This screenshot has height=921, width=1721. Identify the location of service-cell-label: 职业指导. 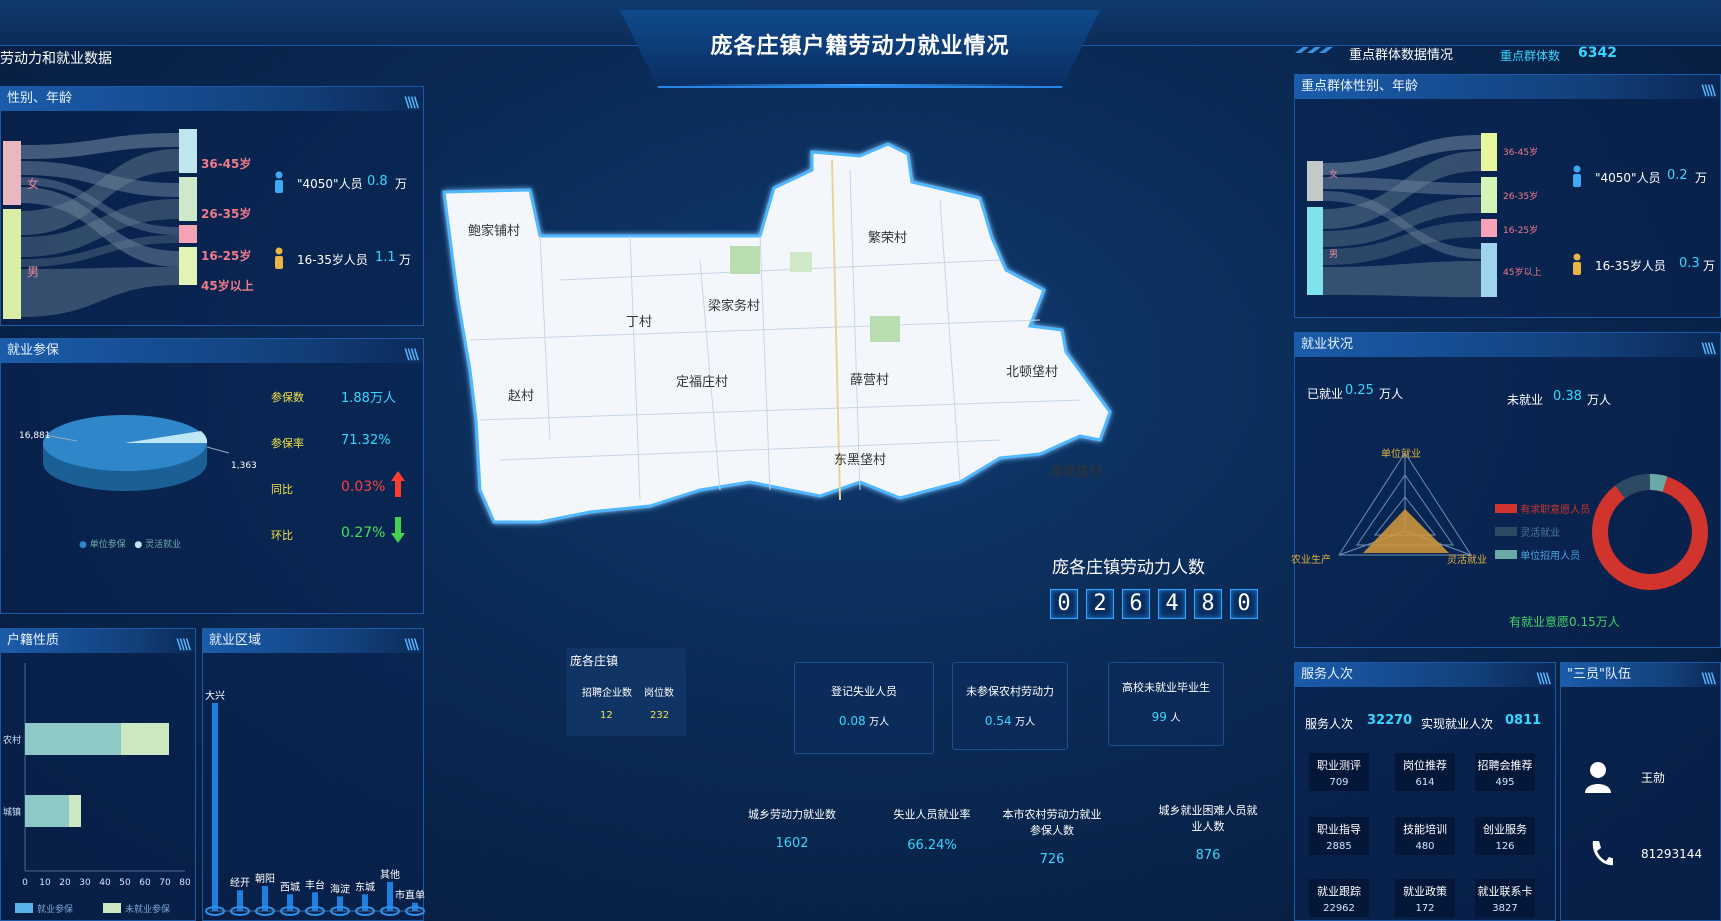
(1339, 829).